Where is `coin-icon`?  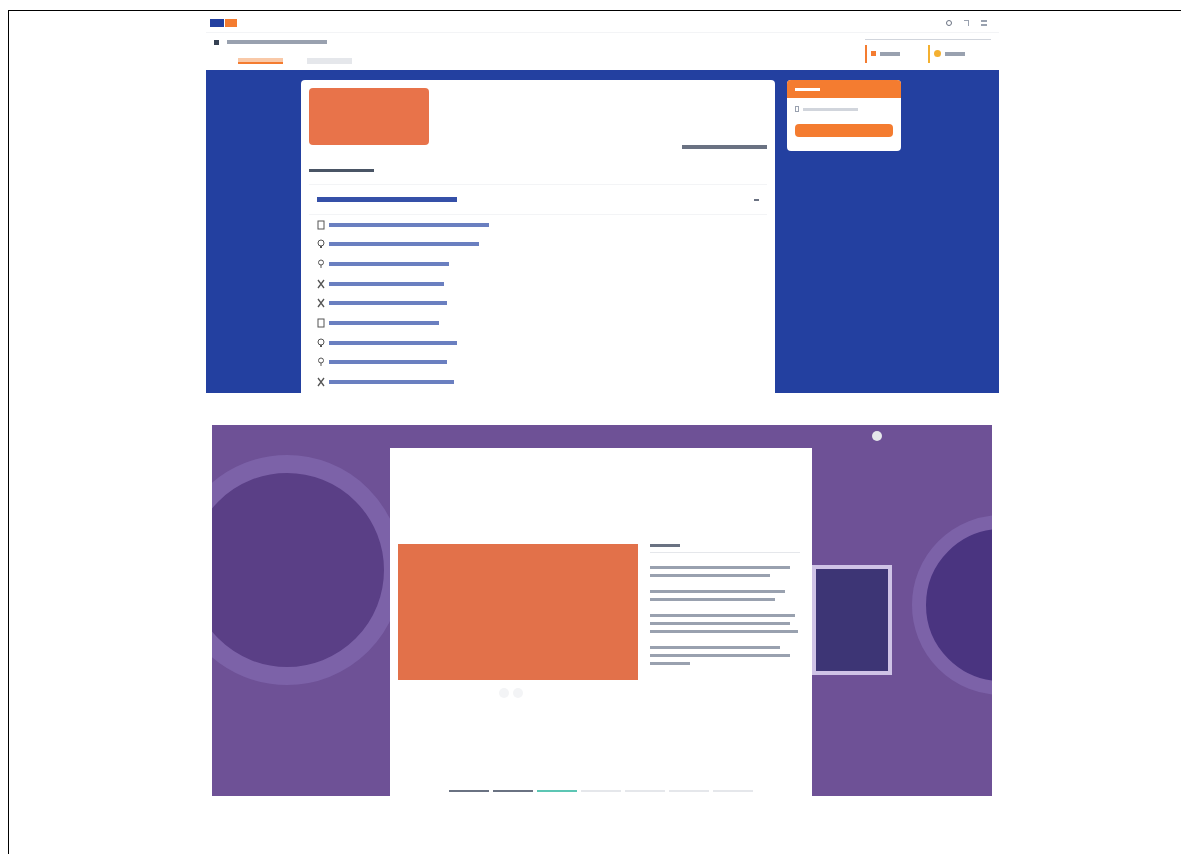
coin-icon is located at coordinates (937, 53).